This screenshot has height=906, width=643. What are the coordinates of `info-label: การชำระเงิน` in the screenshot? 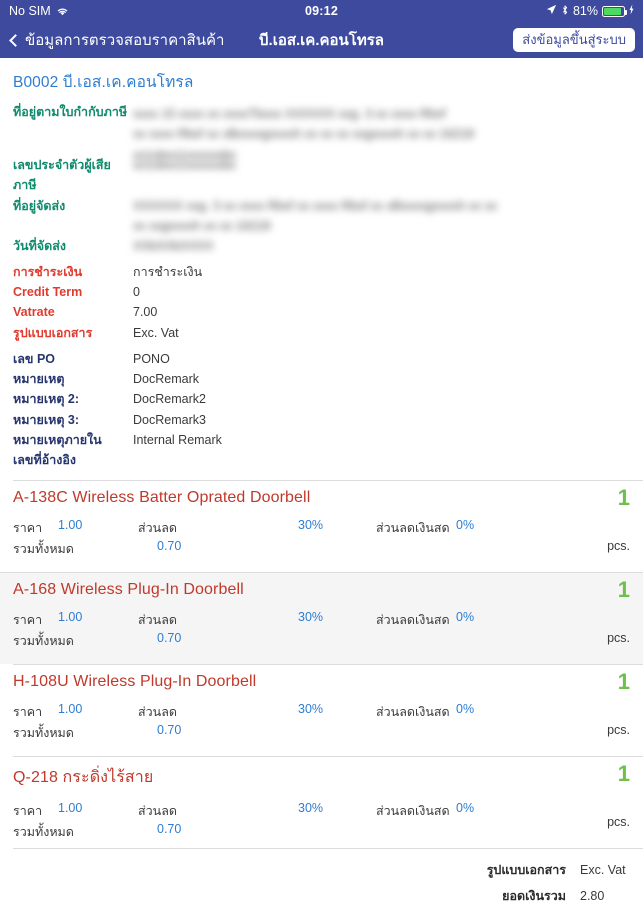 It's located at (48, 271).